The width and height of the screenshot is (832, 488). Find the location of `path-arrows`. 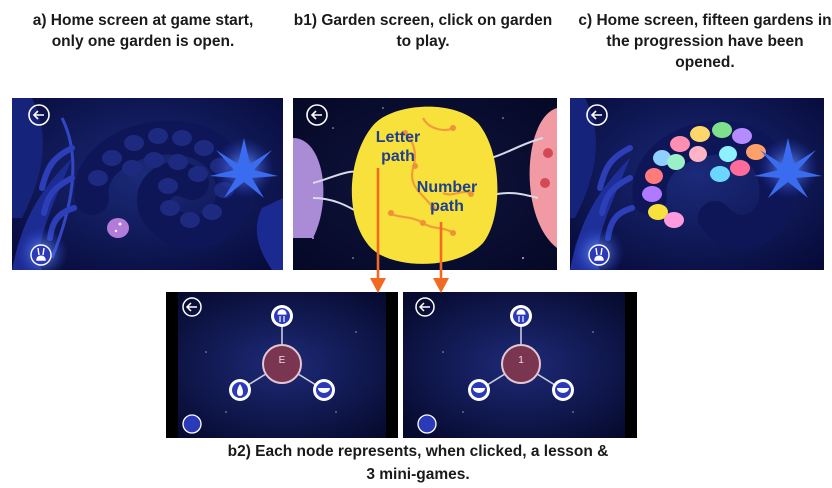

path-arrows is located at coordinates (409, 230).